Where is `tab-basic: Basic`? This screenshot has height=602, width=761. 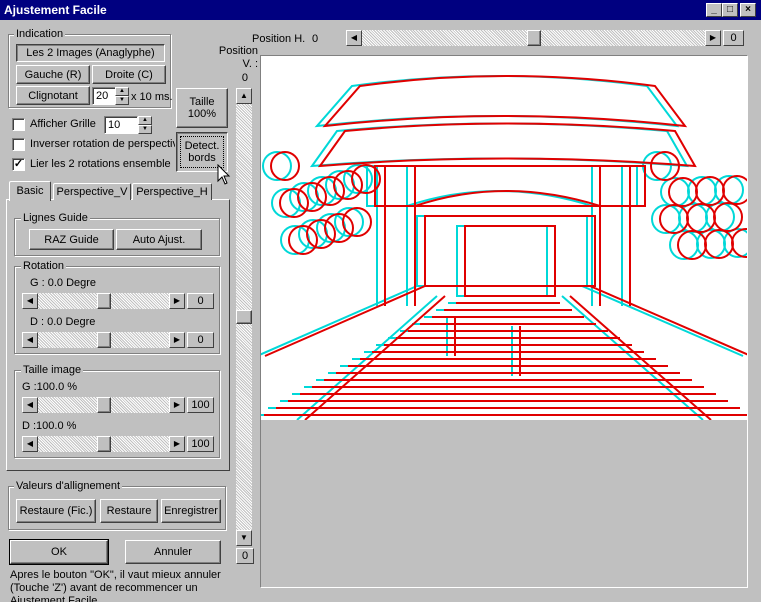 tab-basic: Basic is located at coordinates (30, 191).